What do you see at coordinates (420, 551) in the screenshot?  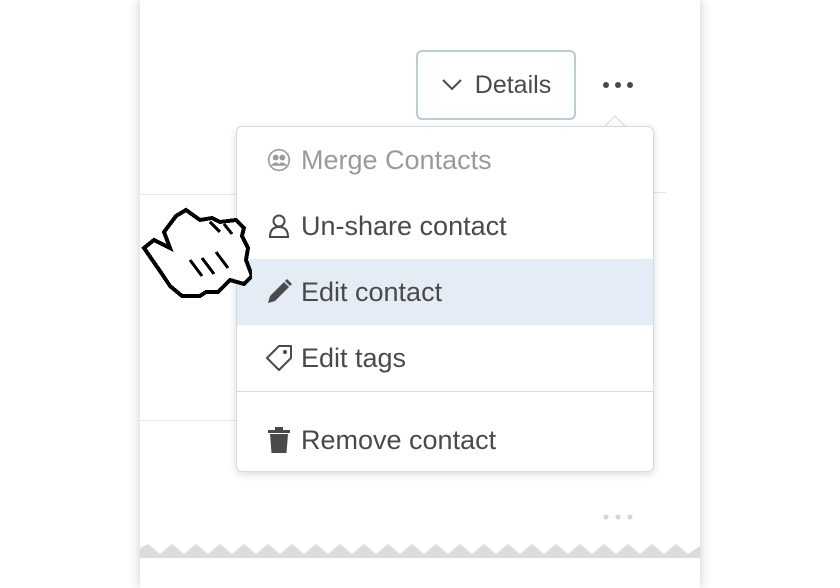 I see `torn-edge-bottom` at bounding box center [420, 551].